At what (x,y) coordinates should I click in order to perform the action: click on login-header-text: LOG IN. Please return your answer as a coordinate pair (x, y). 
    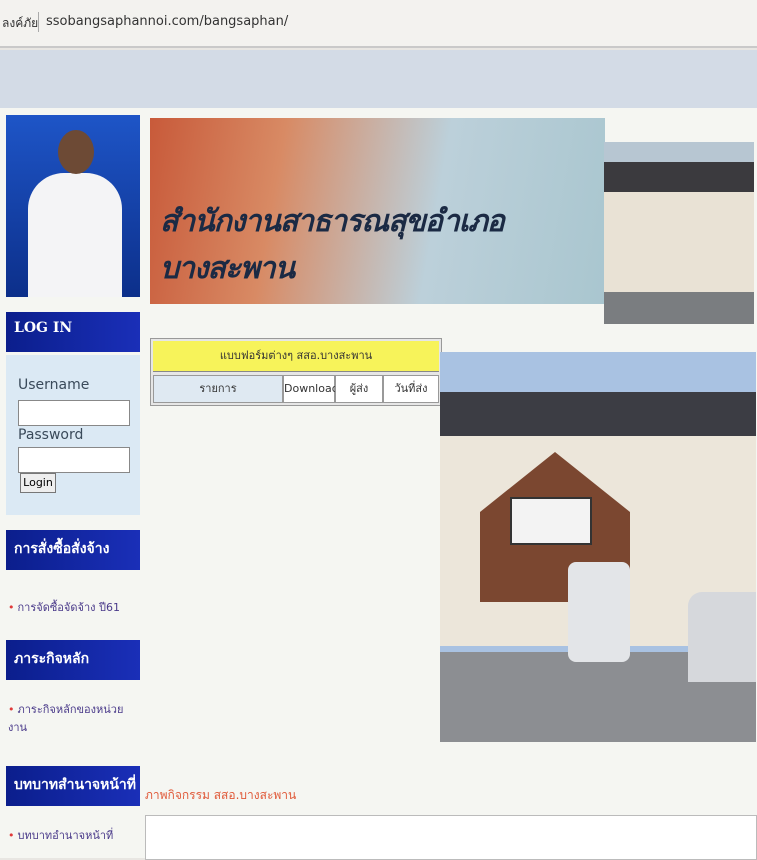
    Looking at the image, I should click on (43, 328).